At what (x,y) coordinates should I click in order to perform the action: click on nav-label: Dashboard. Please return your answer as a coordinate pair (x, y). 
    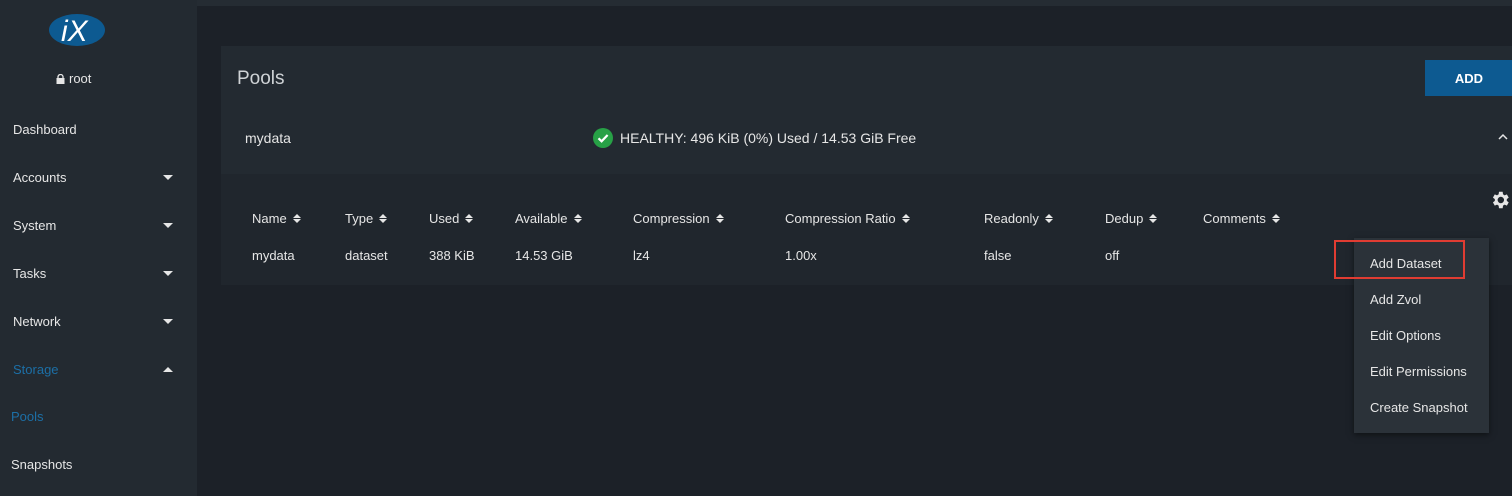
    Looking at the image, I should click on (45, 129).